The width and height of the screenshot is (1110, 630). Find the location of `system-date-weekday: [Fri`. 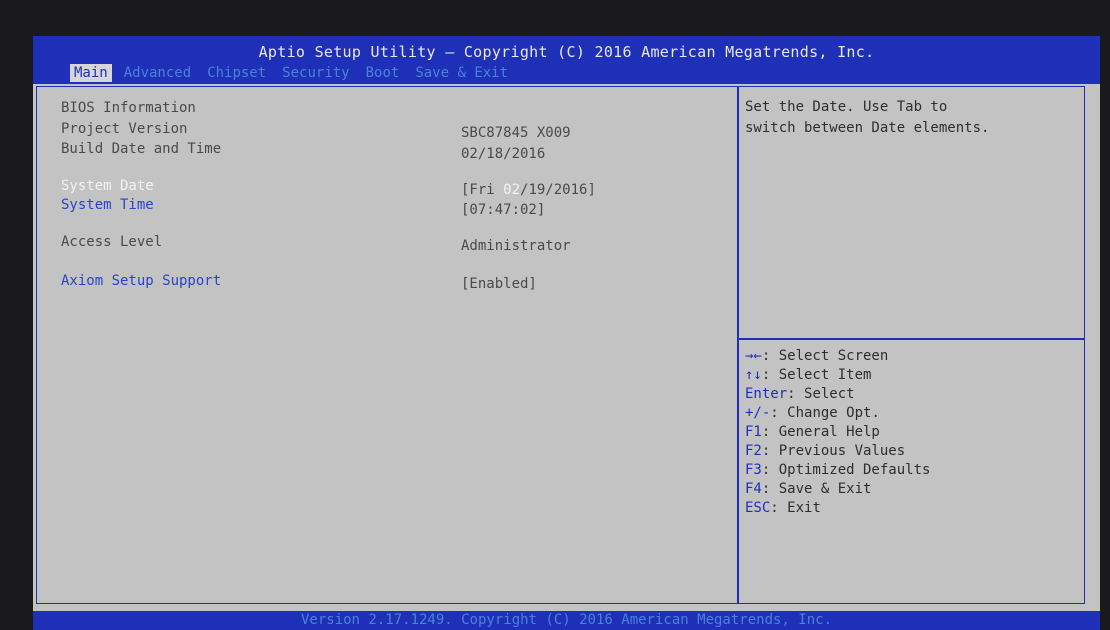

system-date-weekday: [Fri is located at coordinates (482, 190).